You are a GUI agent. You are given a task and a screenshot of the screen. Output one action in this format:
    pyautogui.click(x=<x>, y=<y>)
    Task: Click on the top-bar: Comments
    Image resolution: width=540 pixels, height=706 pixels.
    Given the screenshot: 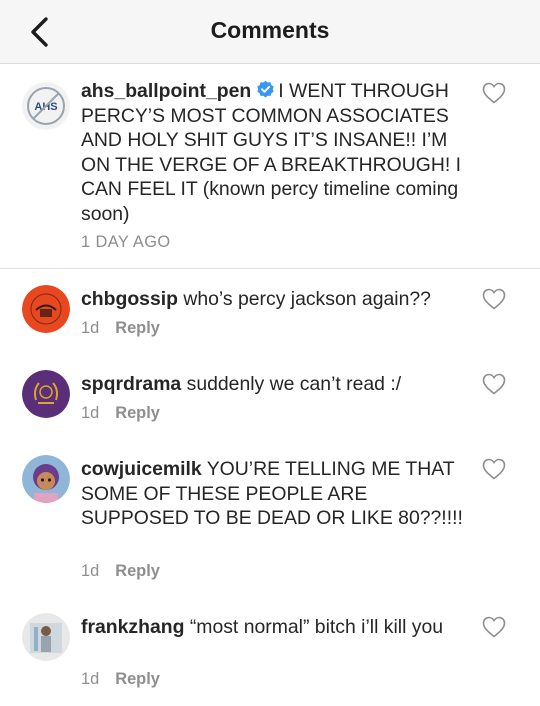 What is the action you would take?
    pyautogui.click(x=270, y=32)
    